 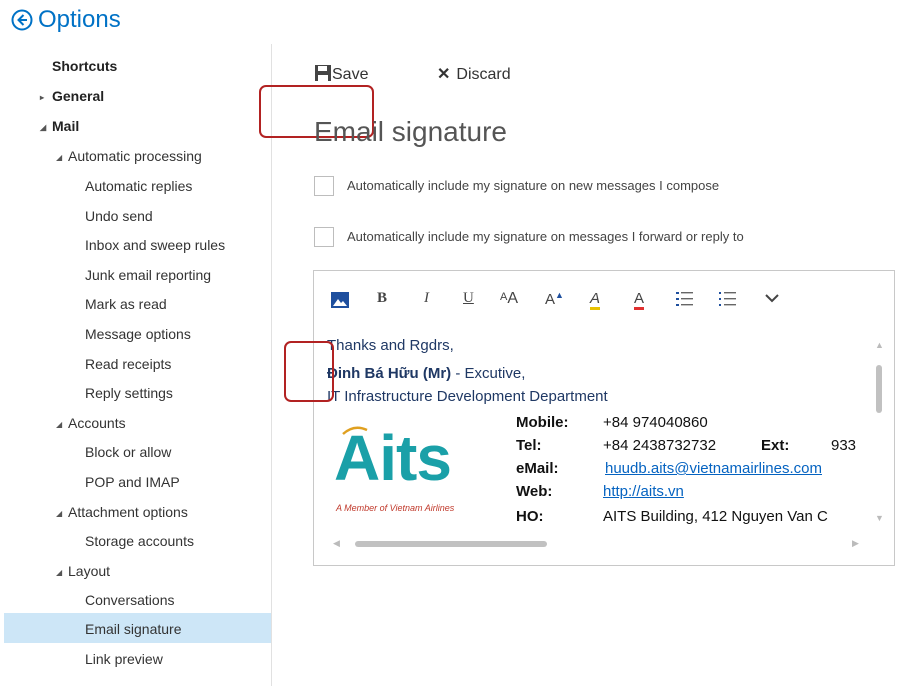 I want to click on field-value-ext: 933, so click(x=844, y=445).